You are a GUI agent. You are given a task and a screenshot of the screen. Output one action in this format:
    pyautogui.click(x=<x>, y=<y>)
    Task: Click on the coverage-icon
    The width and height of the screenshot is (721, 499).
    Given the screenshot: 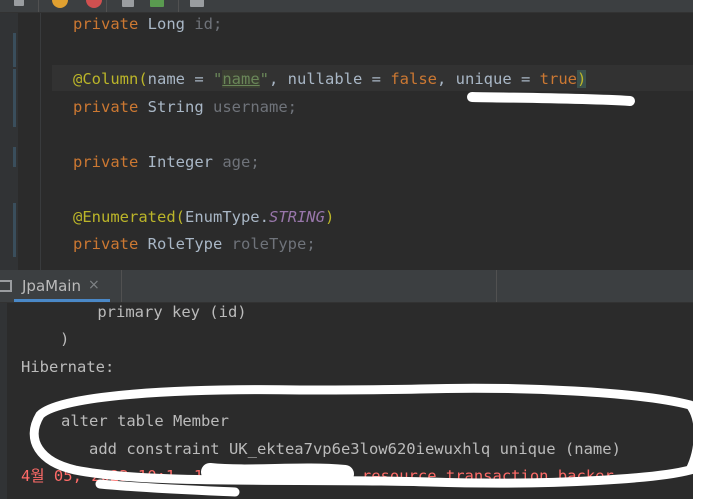 What is the action you would take?
    pyautogui.click(x=60, y=4)
    